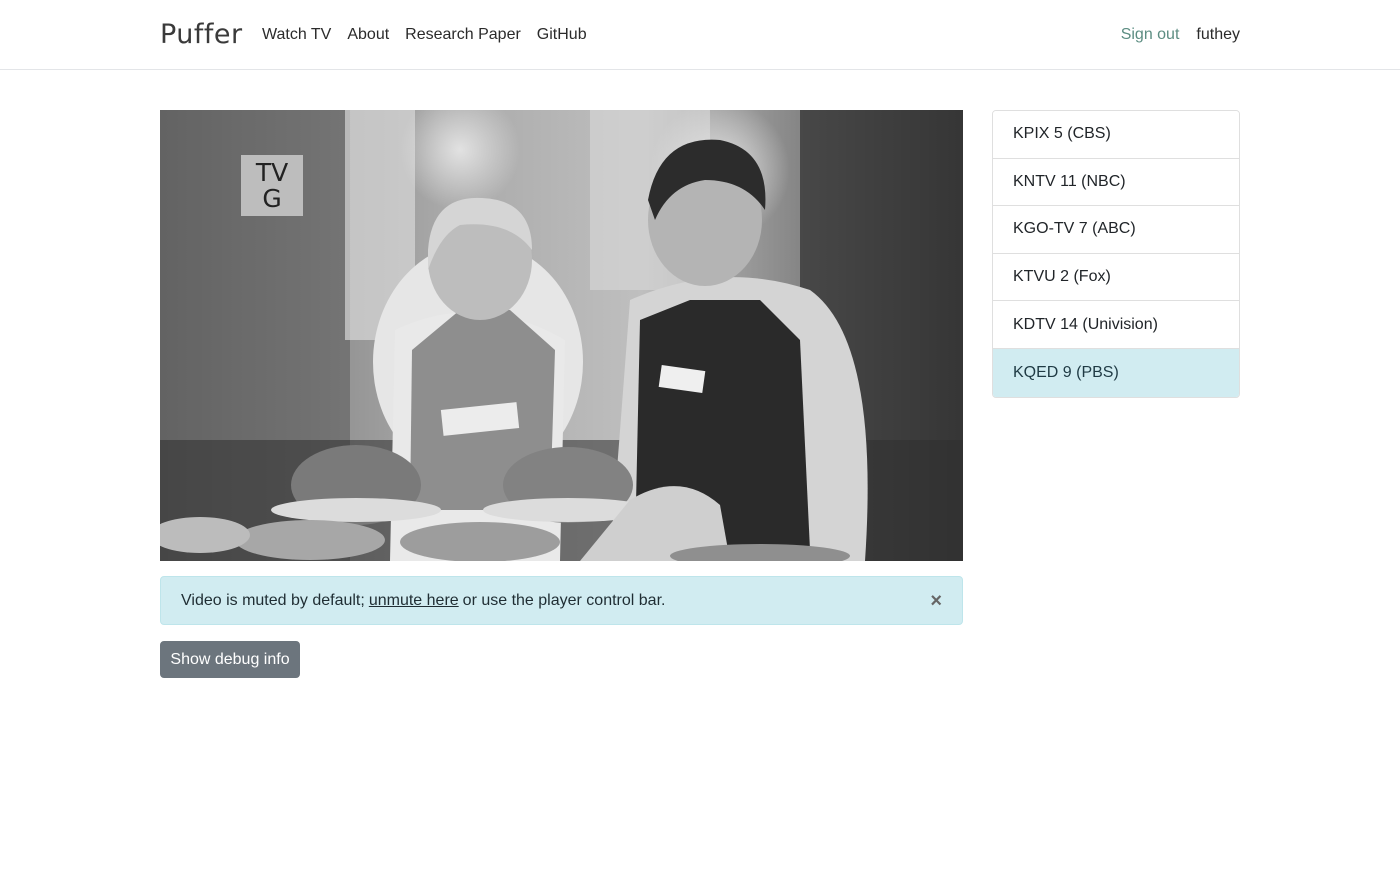 The height and width of the screenshot is (875, 1400). I want to click on channel-item-ktvu: KTVU 2 (Fox), so click(1116, 277).